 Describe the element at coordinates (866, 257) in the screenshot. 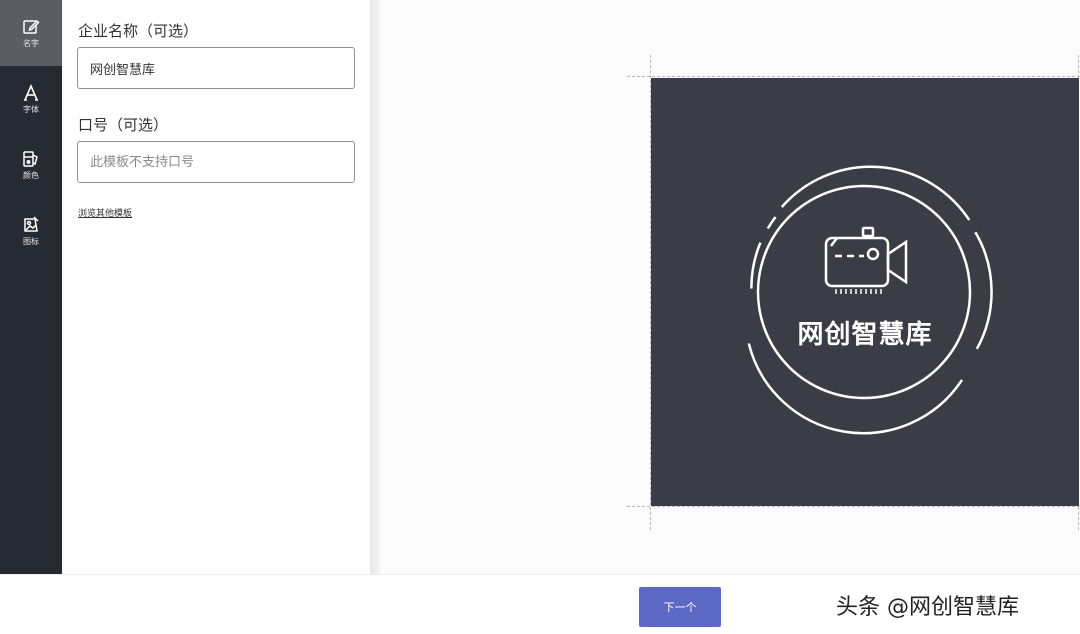

I see `video-camera-icon` at that location.